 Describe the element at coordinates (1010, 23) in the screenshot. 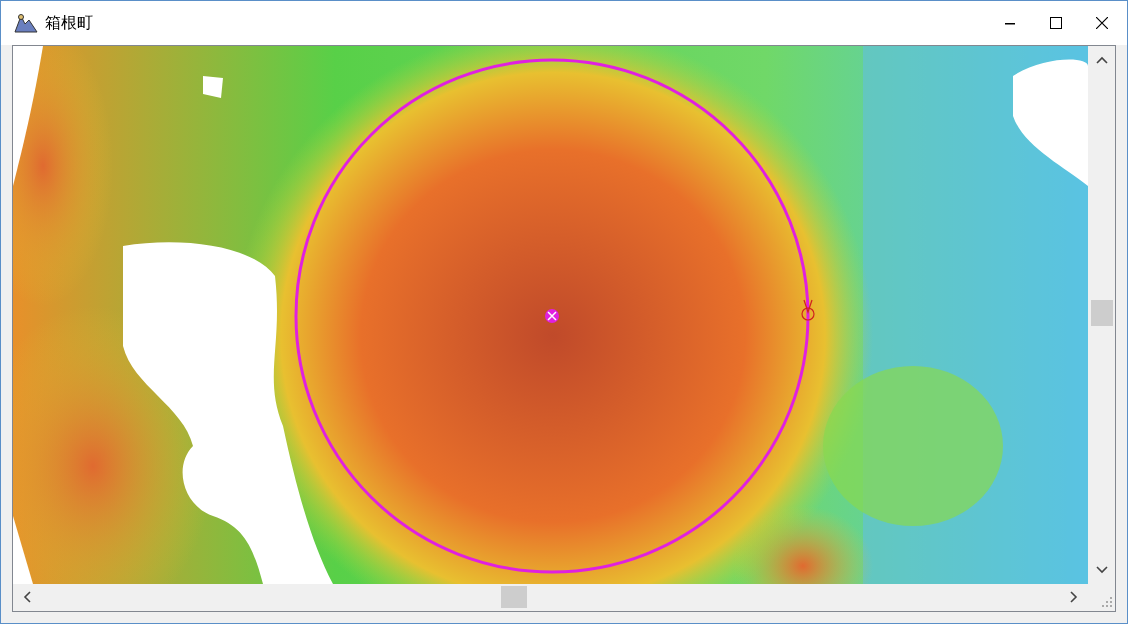

I see `minimize-icon` at that location.